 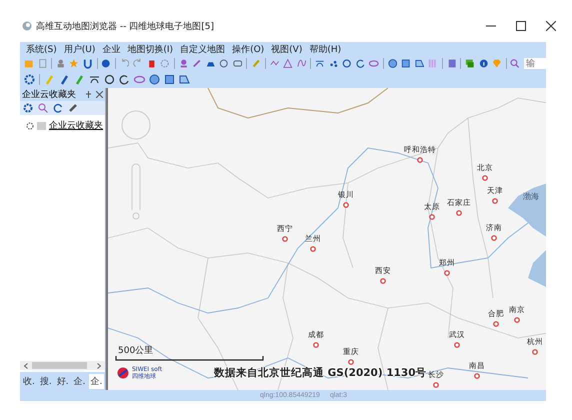 I want to click on user-icon, so click(x=61, y=63).